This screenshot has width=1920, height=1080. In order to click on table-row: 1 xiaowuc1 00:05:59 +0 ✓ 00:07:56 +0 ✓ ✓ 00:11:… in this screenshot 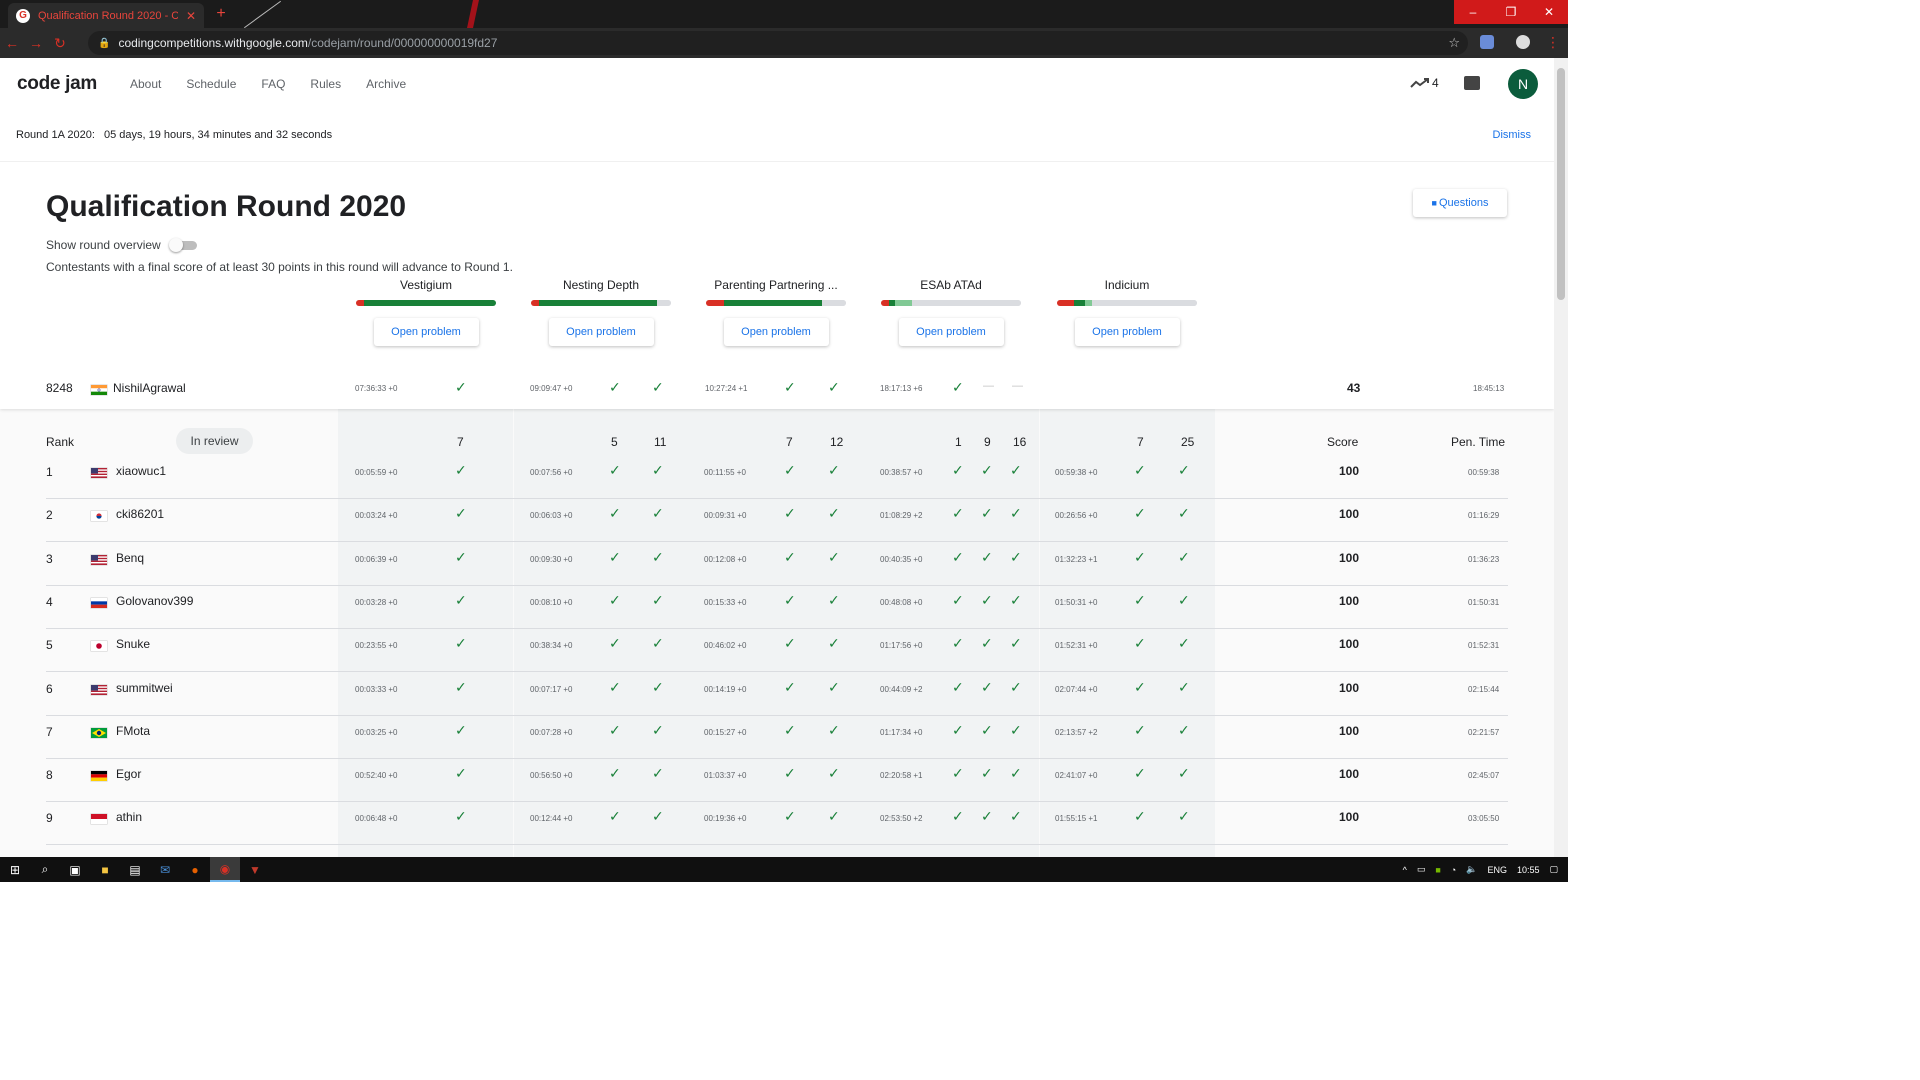, I will do `click(777, 477)`.